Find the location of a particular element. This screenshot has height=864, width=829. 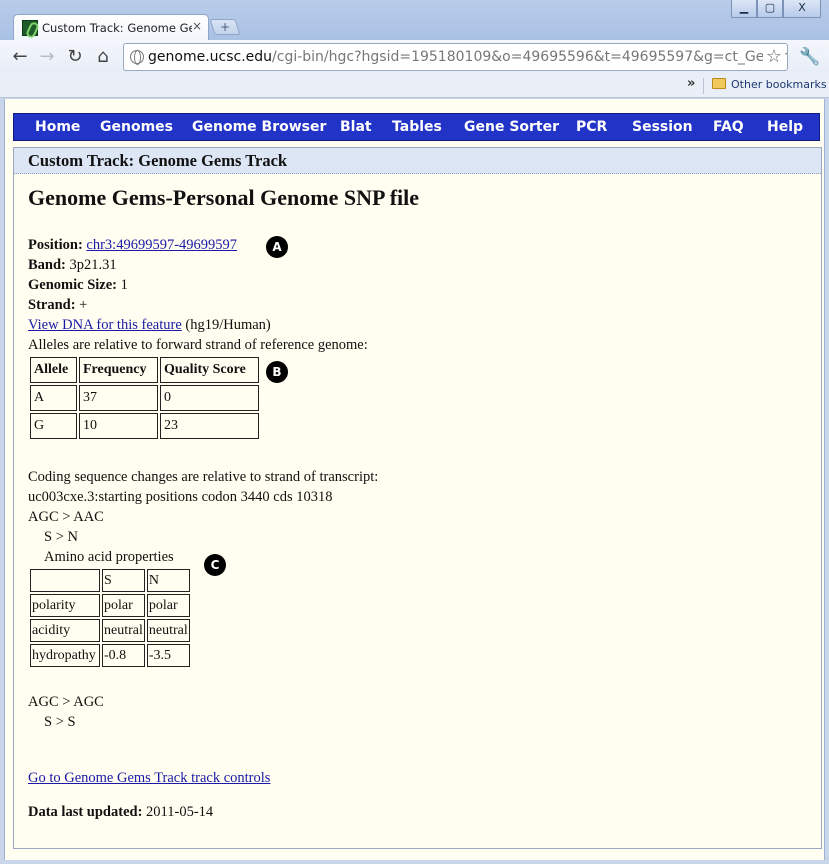

cell: A is located at coordinates (53, 398).